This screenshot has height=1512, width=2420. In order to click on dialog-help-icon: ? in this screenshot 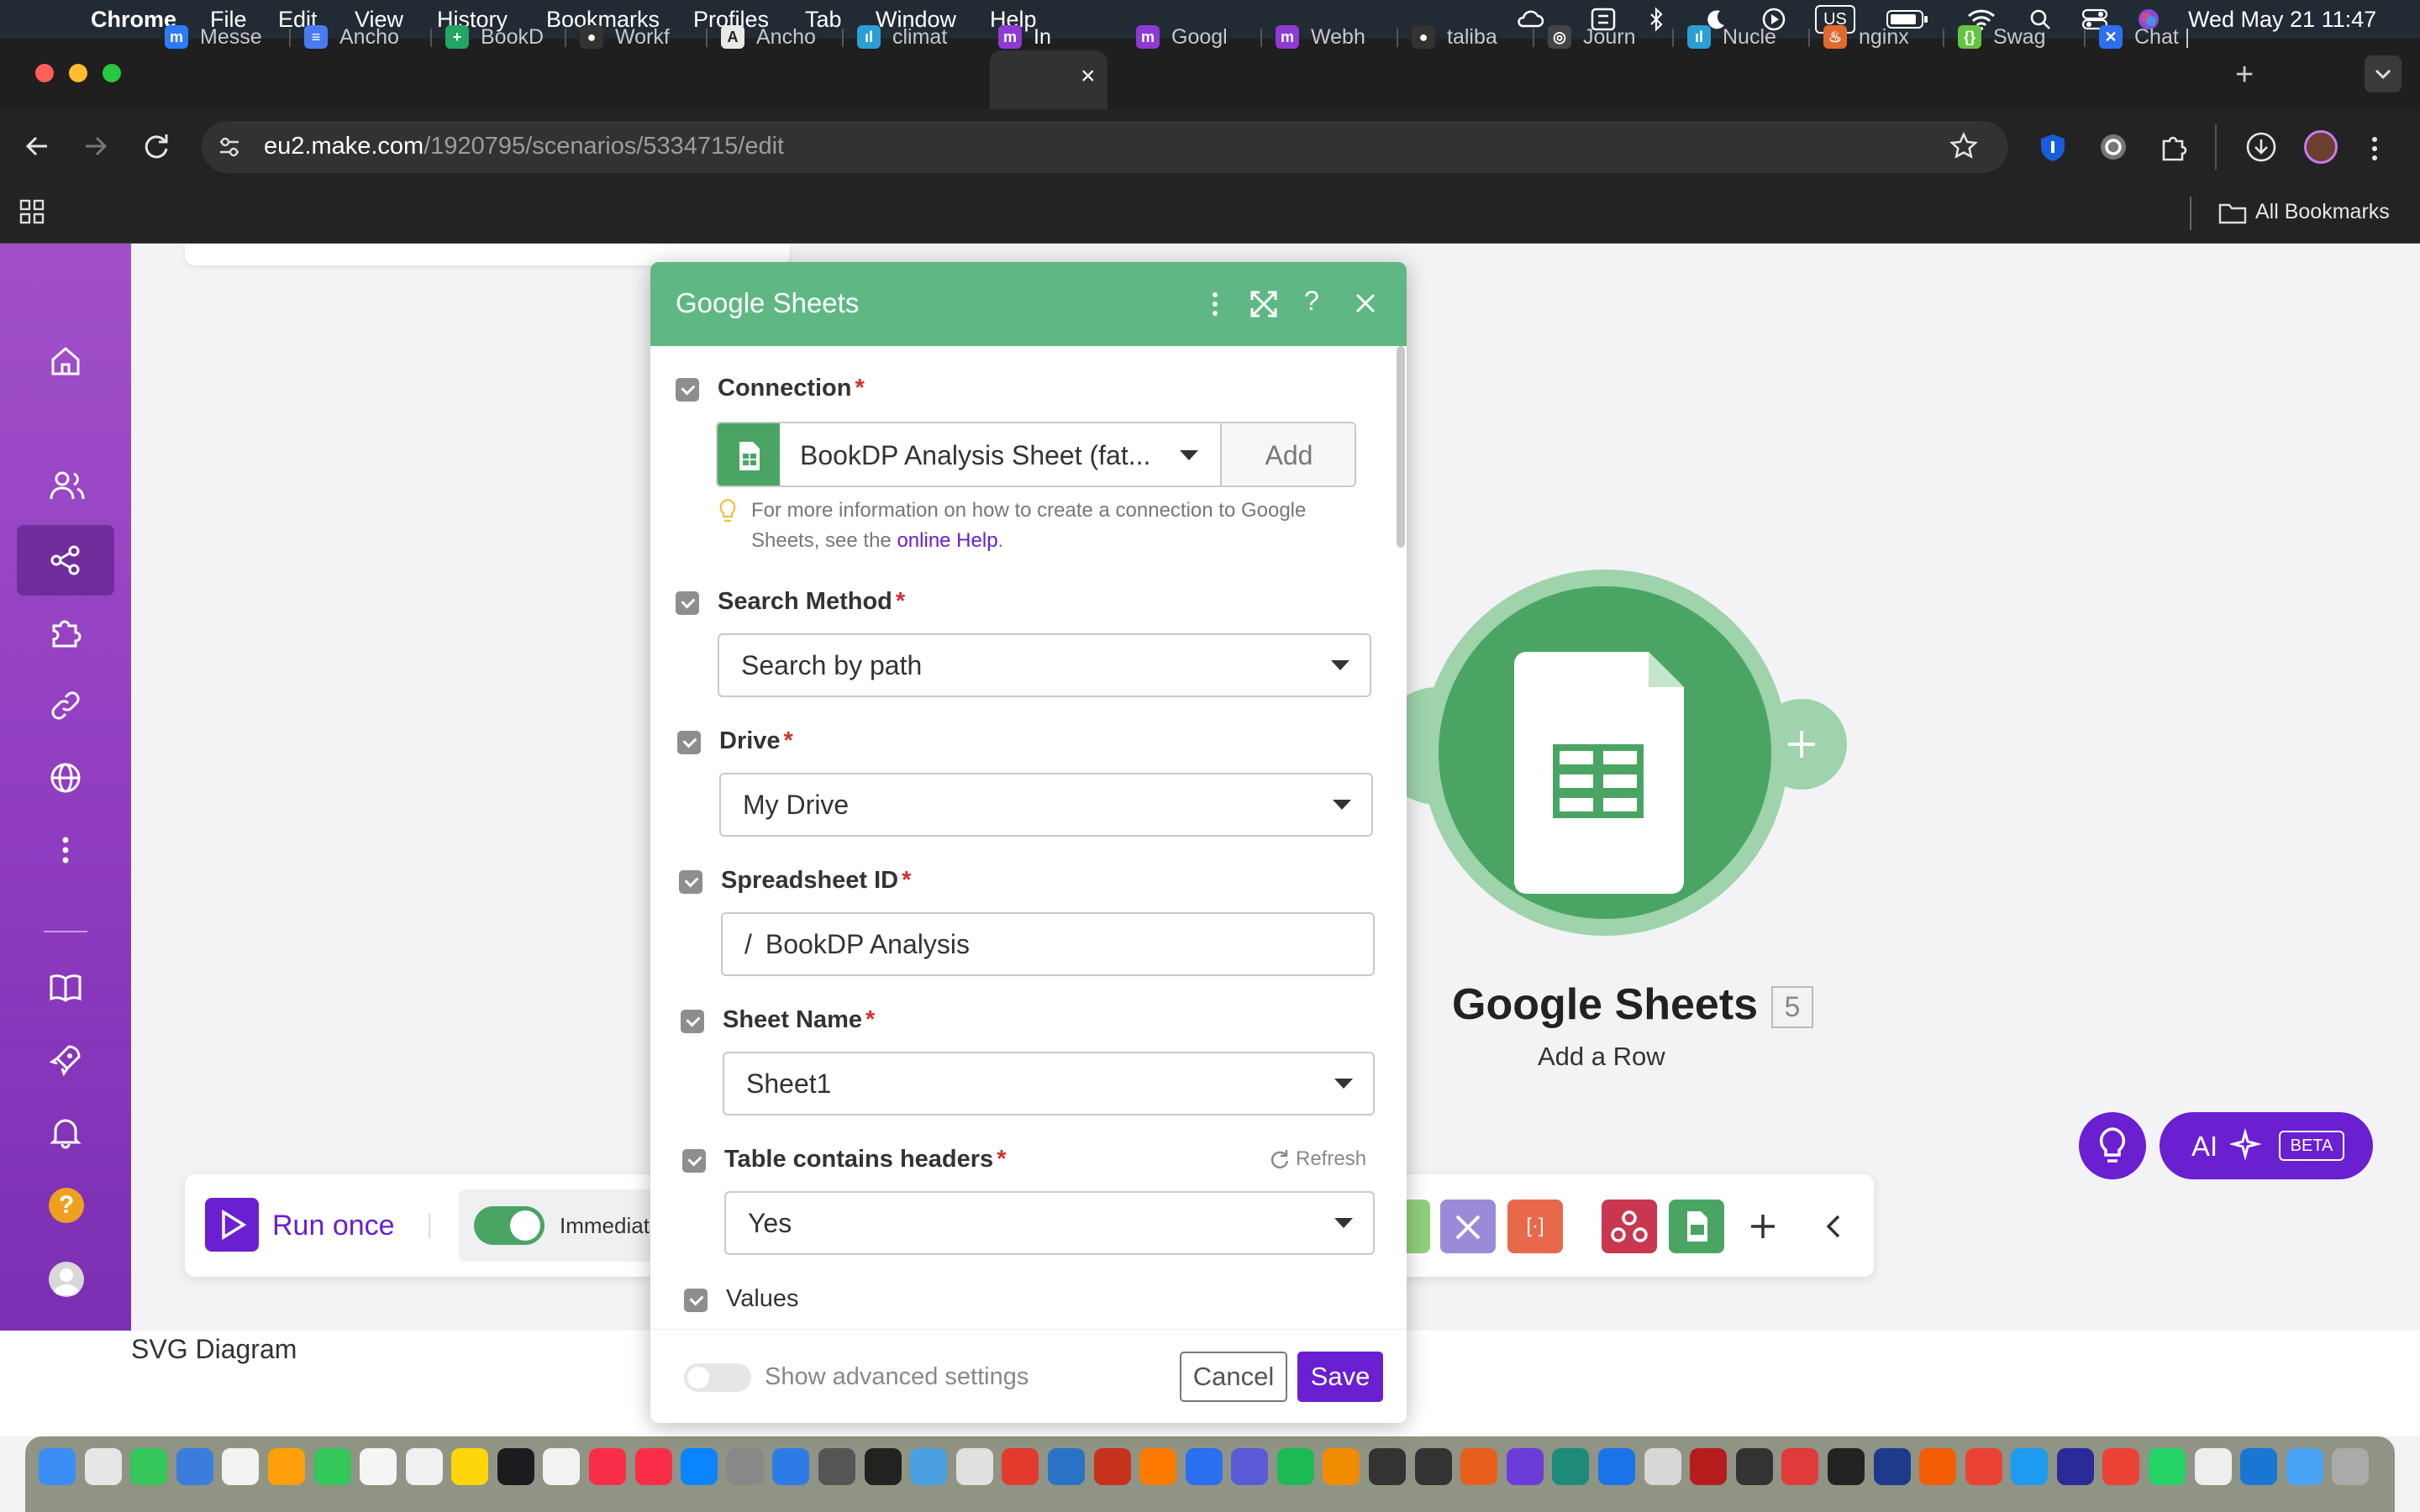, I will do `click(1312, 301)`.